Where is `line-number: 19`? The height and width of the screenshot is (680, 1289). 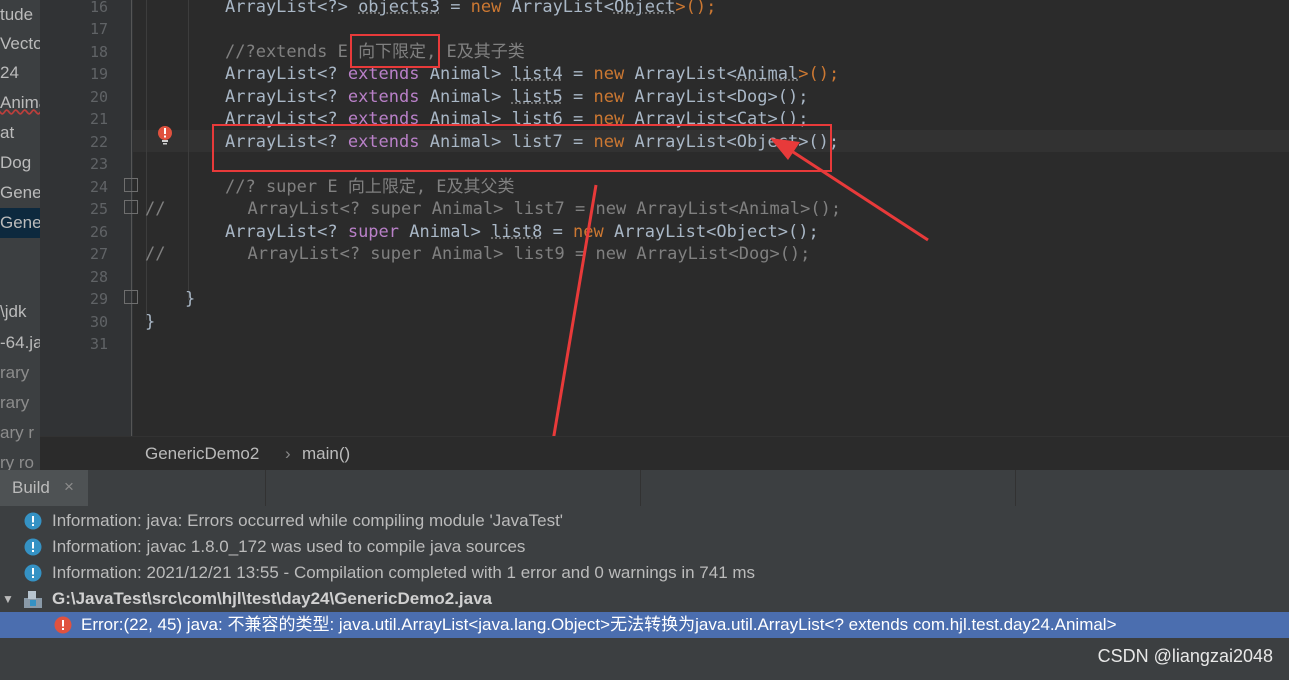 line-number: 19 is located at coordinates (98, 74).